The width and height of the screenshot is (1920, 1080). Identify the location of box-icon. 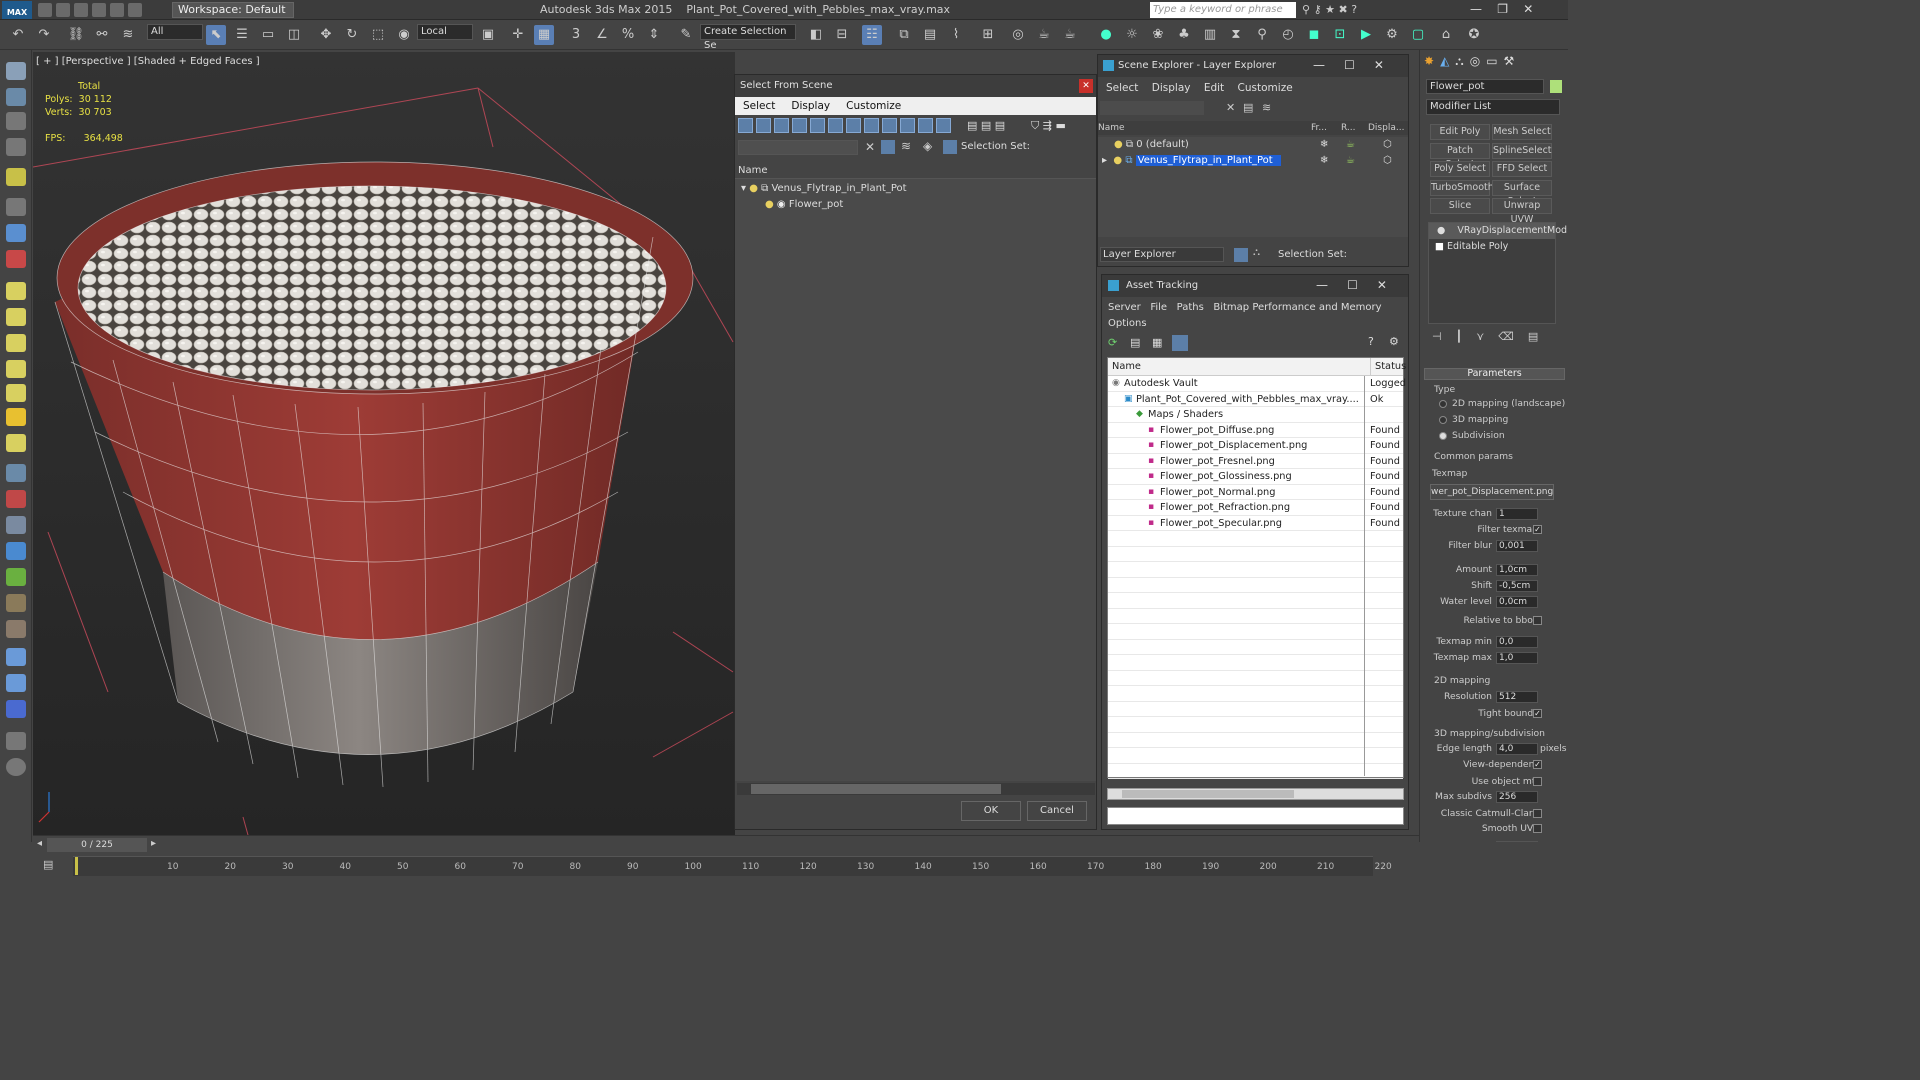
(16, 317).